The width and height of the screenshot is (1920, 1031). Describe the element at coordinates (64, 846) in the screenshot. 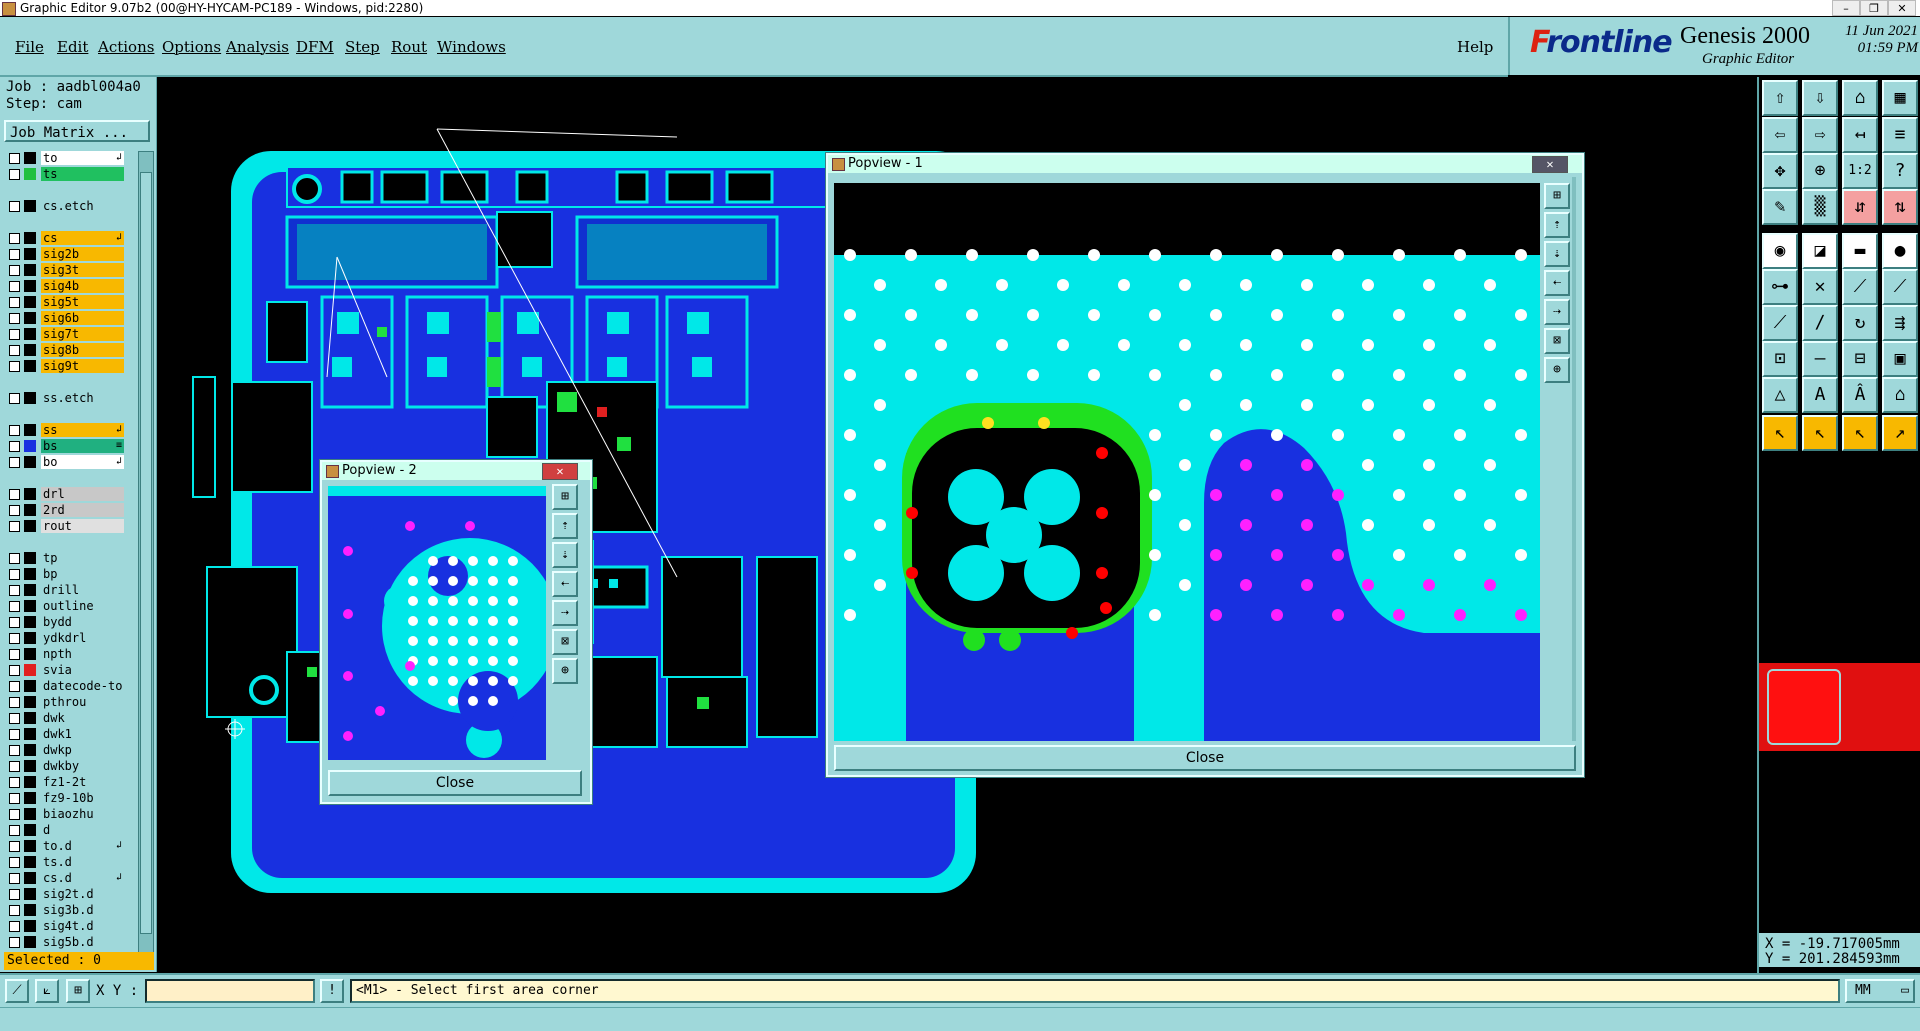

I see `layer-row: to.d ↲` at that location.